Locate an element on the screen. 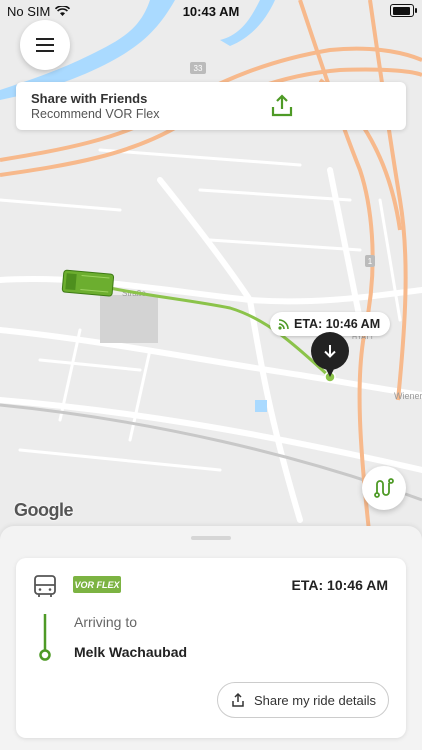 The image size is (422, 750). live-signal-icon is located at coordinates (283, 324).